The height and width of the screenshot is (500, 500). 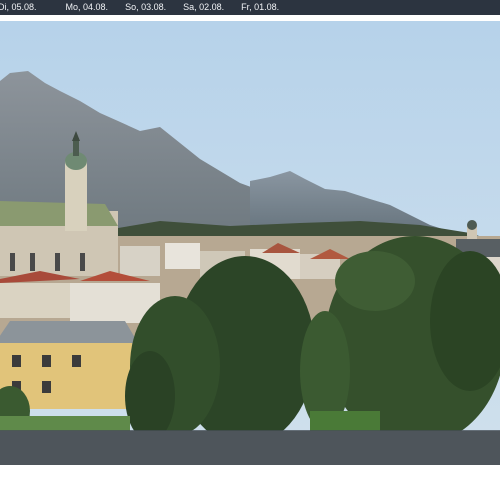 What do you see at coordinates (209, 7) in the screenshot?
I see `date-tab-sa-02-08: Sa, 02.08.` at bounding box center [209, 7].